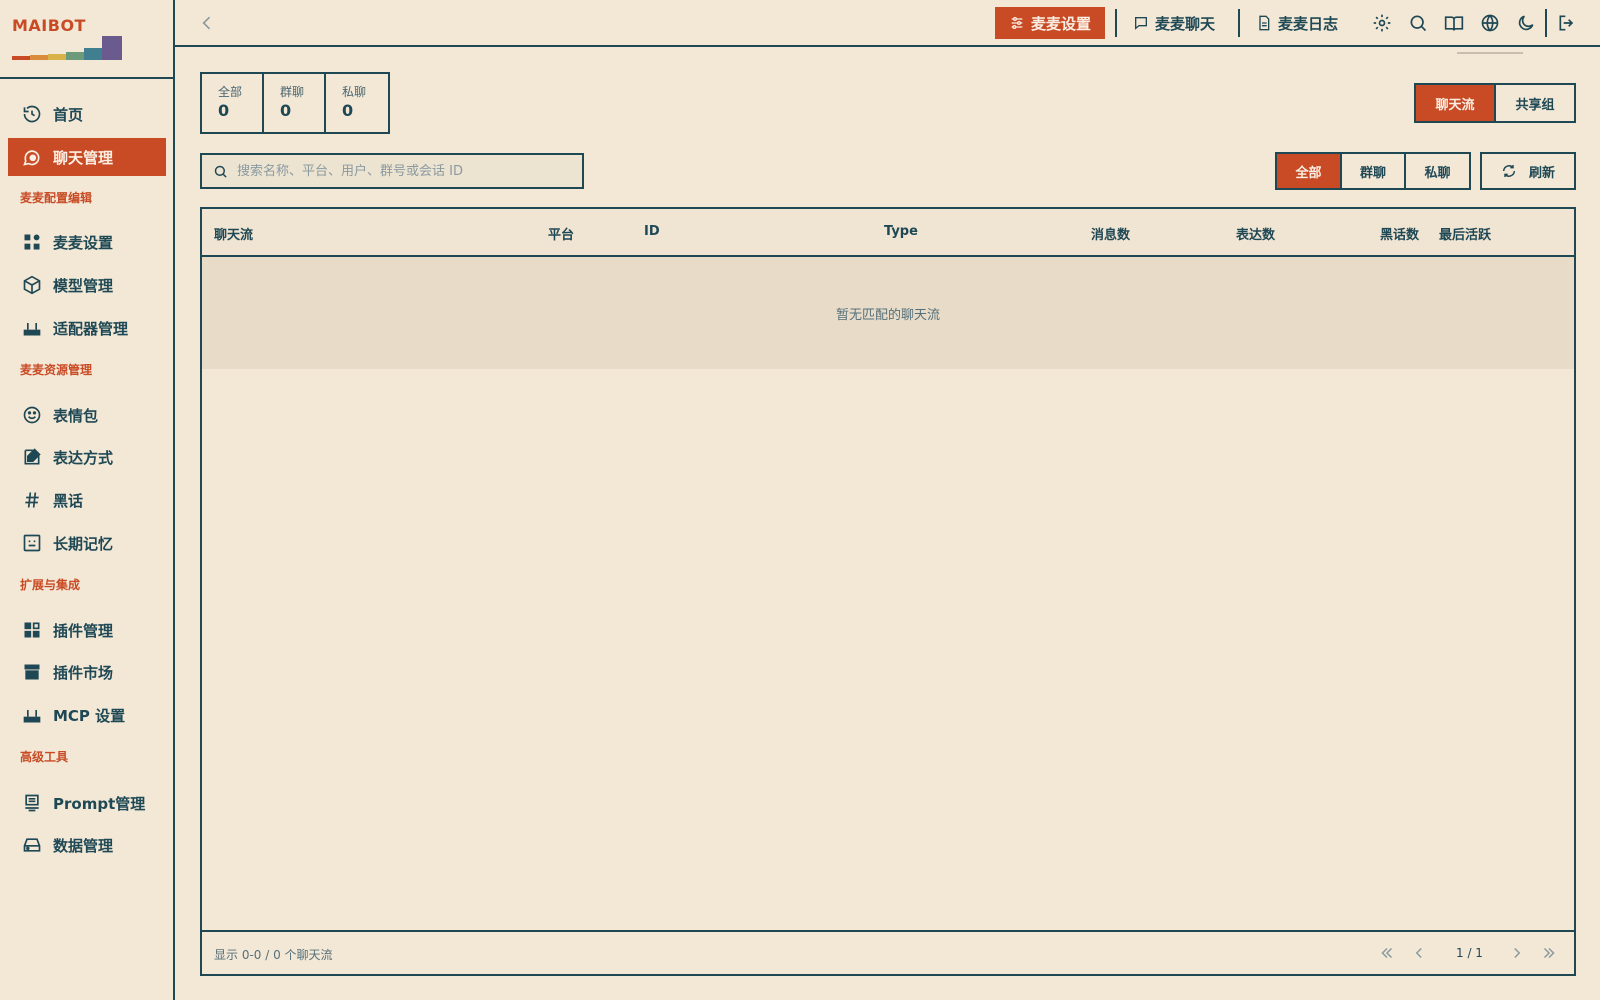 The height and width of the screenshot is (1000, 1600). I want to click on column-header-message-count: 消息数, so click(1110, 233).